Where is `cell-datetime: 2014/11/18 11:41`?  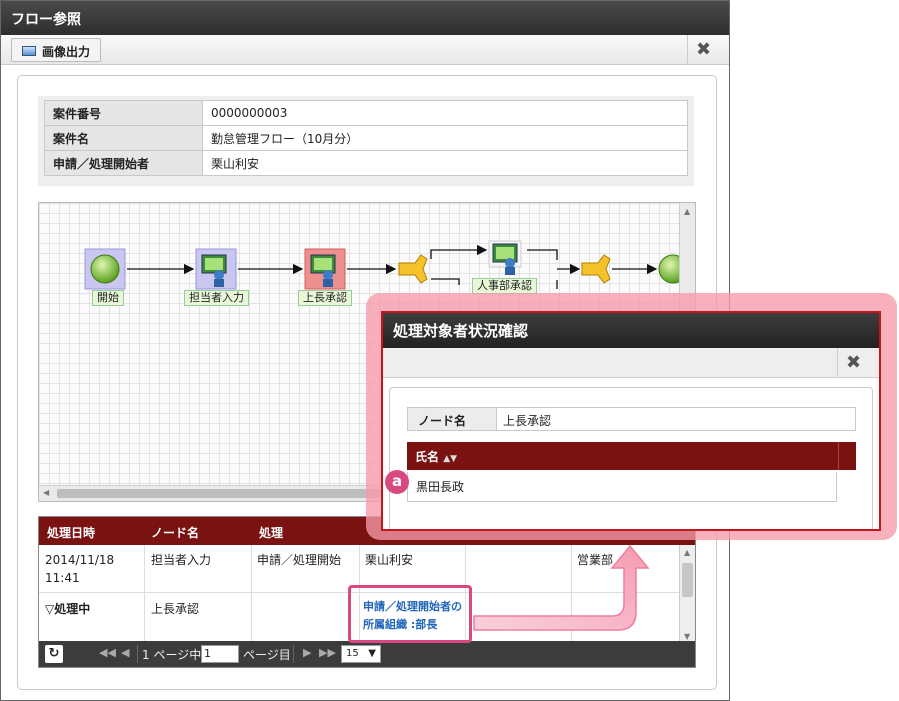
cell-datetime: 2014/11/18 11:41 is located at coordinates (80, 569).